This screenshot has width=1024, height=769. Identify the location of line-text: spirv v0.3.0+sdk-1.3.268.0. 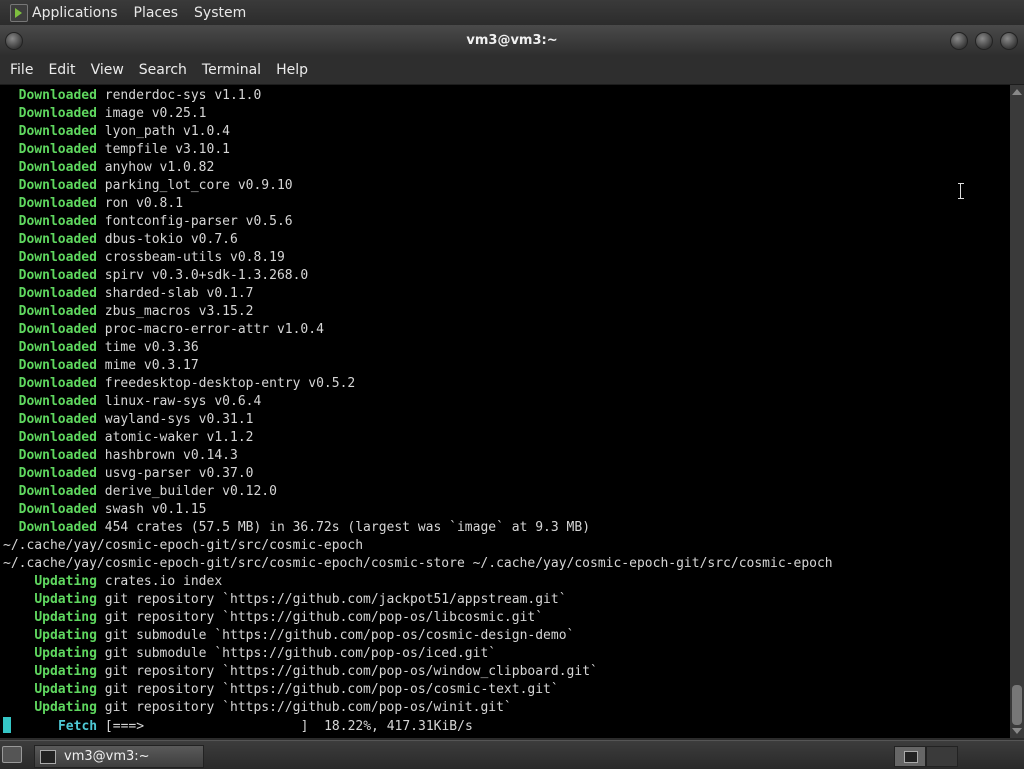
(202, 275).